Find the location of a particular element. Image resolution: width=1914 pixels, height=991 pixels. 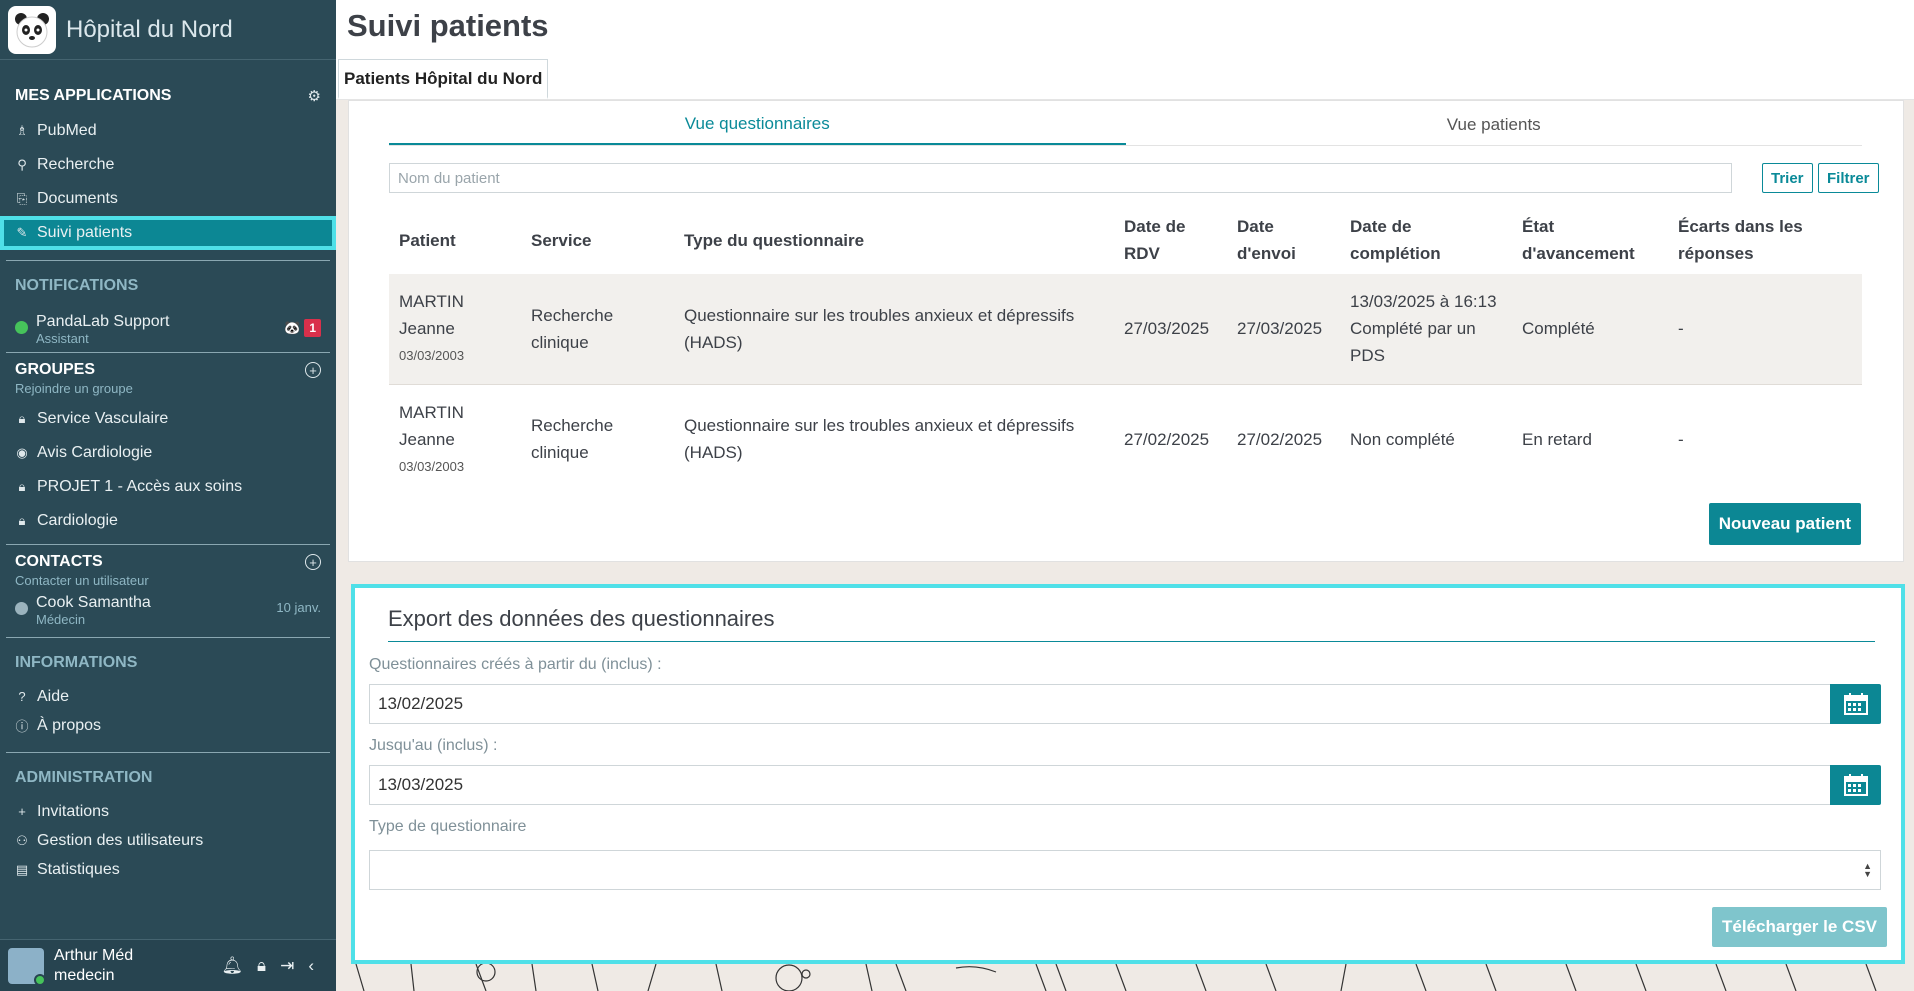

download-csv-button: Télécharger le CSV is located at coordinates (1799, 927).